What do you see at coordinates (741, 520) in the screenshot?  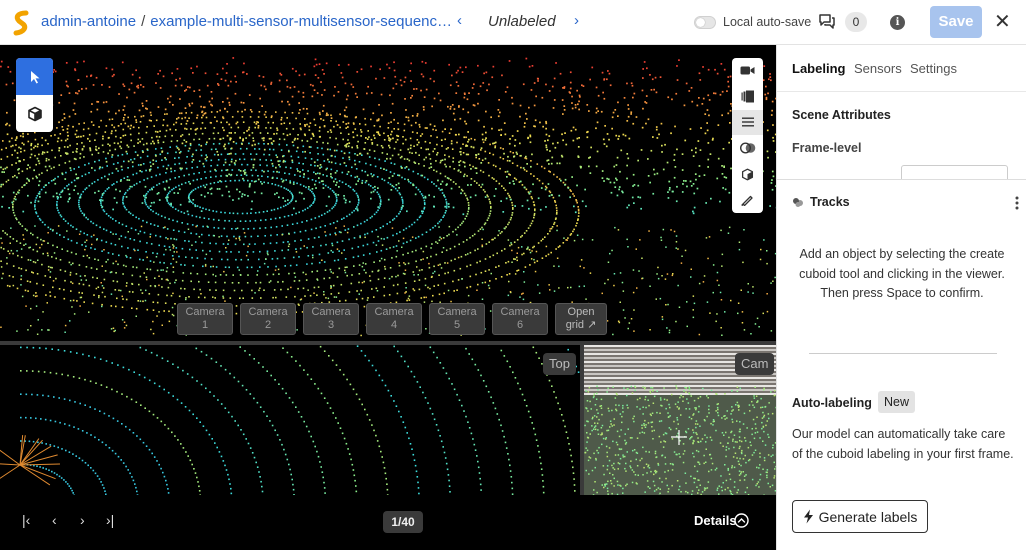 I see `chevron-up-circle-icon` at bounding box center [741, 520].